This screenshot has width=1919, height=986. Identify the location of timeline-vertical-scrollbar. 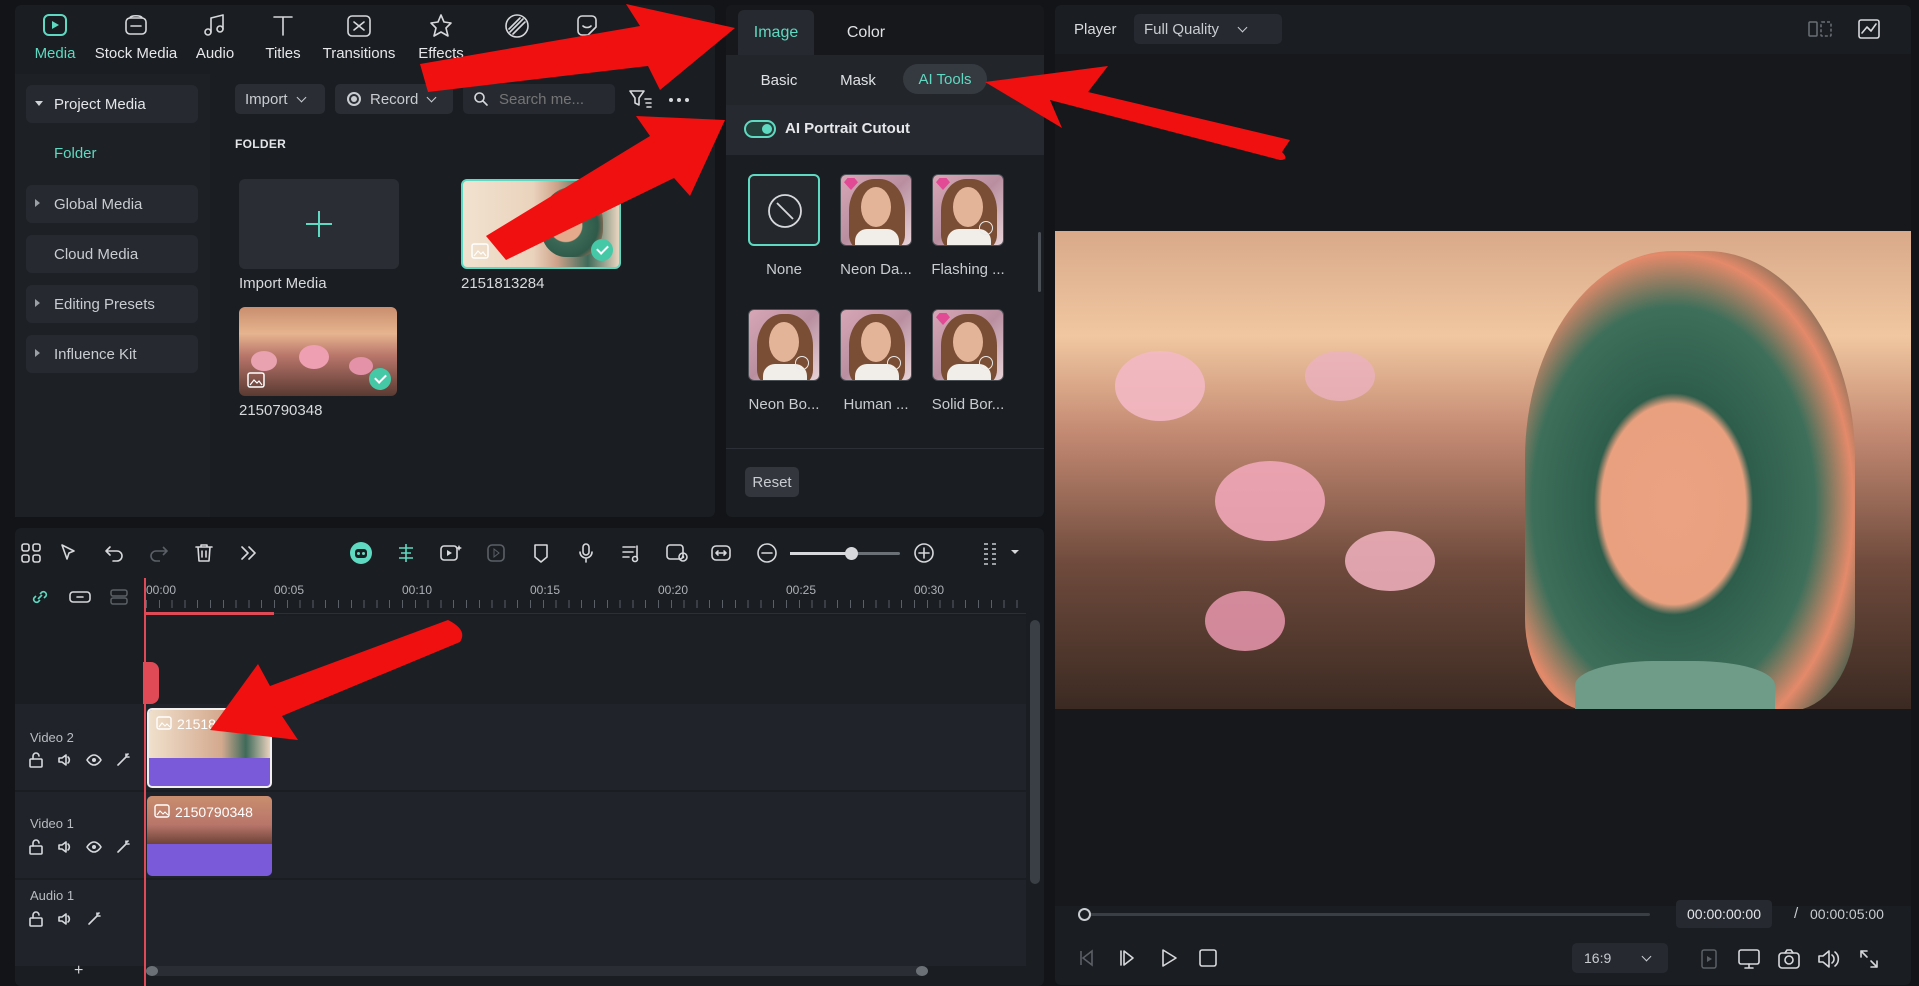
(1035, 752).